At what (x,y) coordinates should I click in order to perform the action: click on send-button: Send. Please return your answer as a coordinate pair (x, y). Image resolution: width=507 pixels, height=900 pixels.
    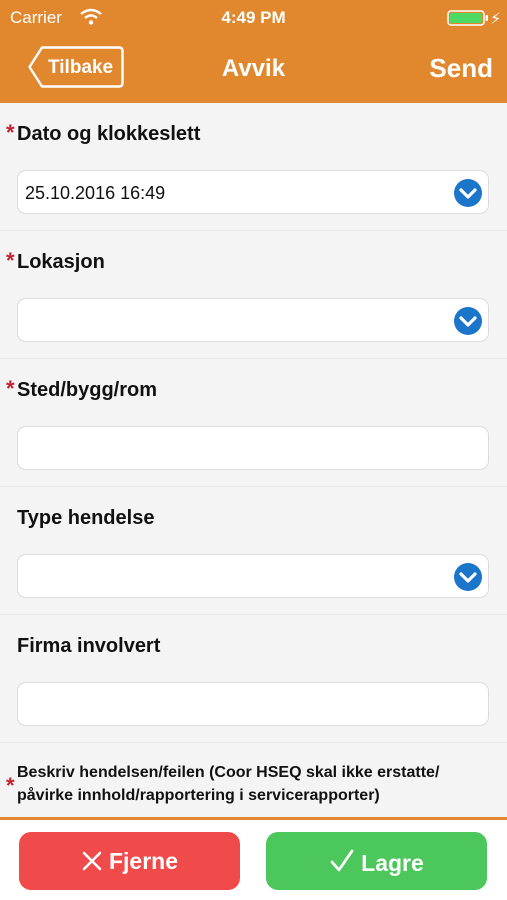
    Looking at the image, I should click on (461, 68).